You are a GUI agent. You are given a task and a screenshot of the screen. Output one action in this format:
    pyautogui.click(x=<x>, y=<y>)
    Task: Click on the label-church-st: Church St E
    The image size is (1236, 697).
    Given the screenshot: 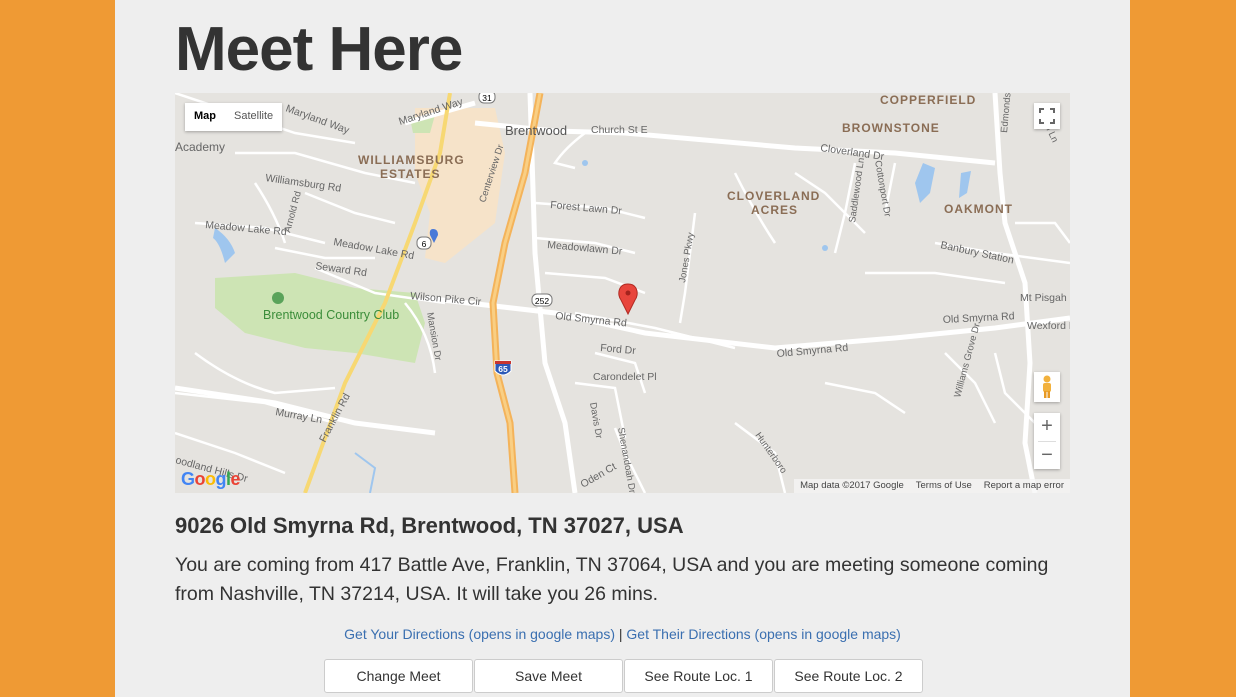 What is the action you would take?
    pyautogui.click(x=619, y=130)
    